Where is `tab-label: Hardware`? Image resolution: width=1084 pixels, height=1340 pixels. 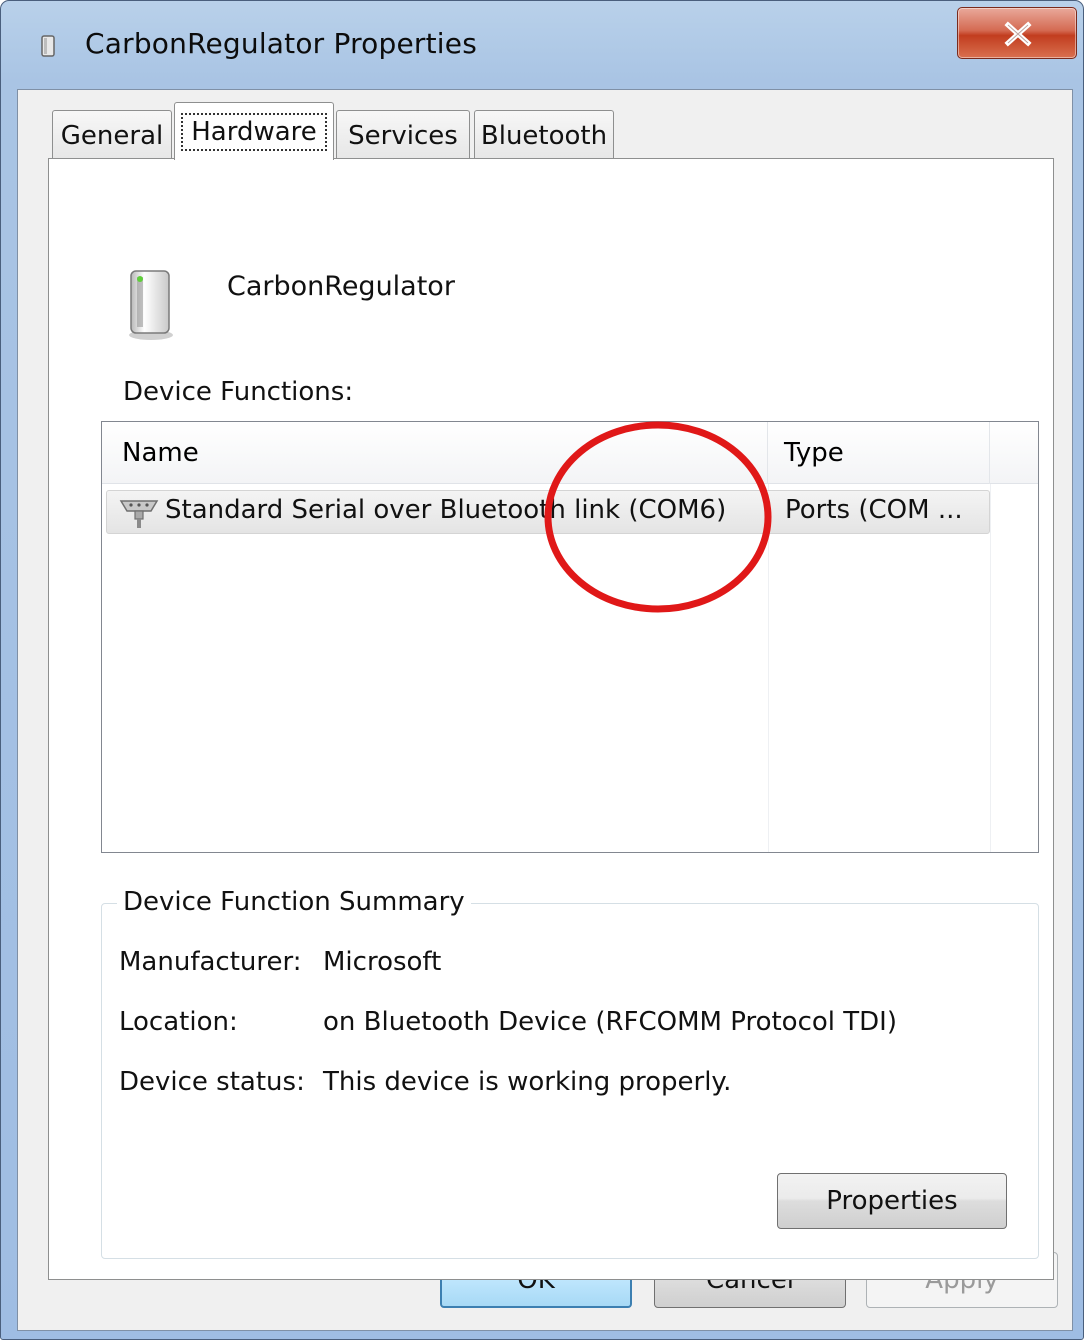 tab-label: Hardware is located at coordinates (254, 131).